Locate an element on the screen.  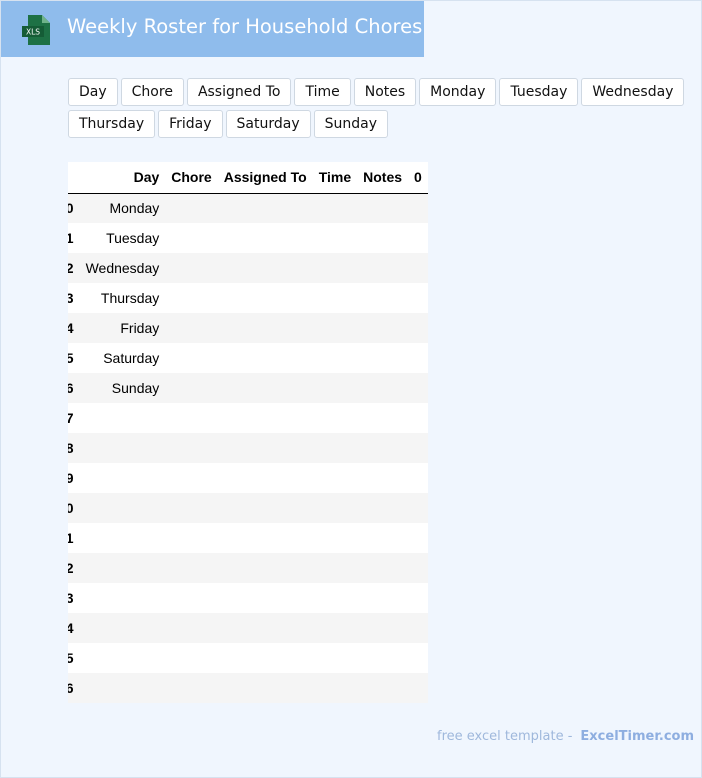
toggle-button-monday: Monday is located at coordinates (458, 92).